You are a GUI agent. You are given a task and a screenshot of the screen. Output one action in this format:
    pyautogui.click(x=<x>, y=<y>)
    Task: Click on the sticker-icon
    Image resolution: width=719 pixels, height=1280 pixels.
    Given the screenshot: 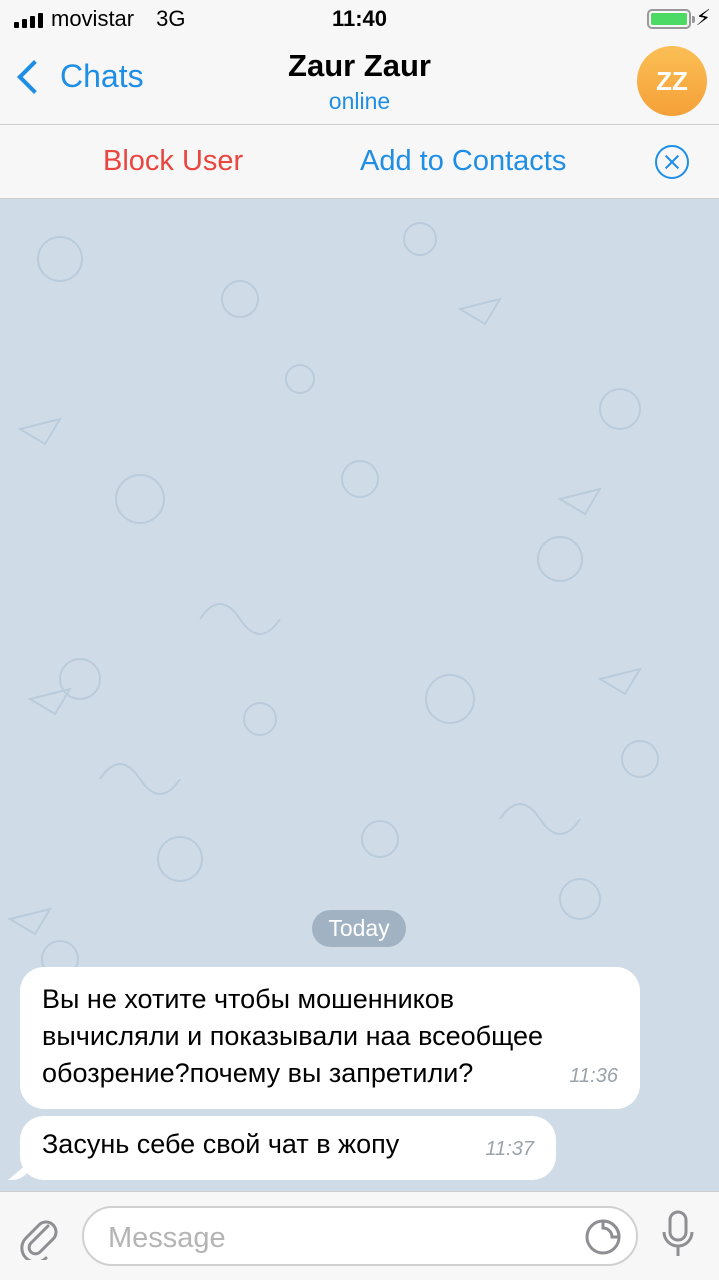 What is the action you would take?
    pyautogui.click(x=603, y=1237)
    